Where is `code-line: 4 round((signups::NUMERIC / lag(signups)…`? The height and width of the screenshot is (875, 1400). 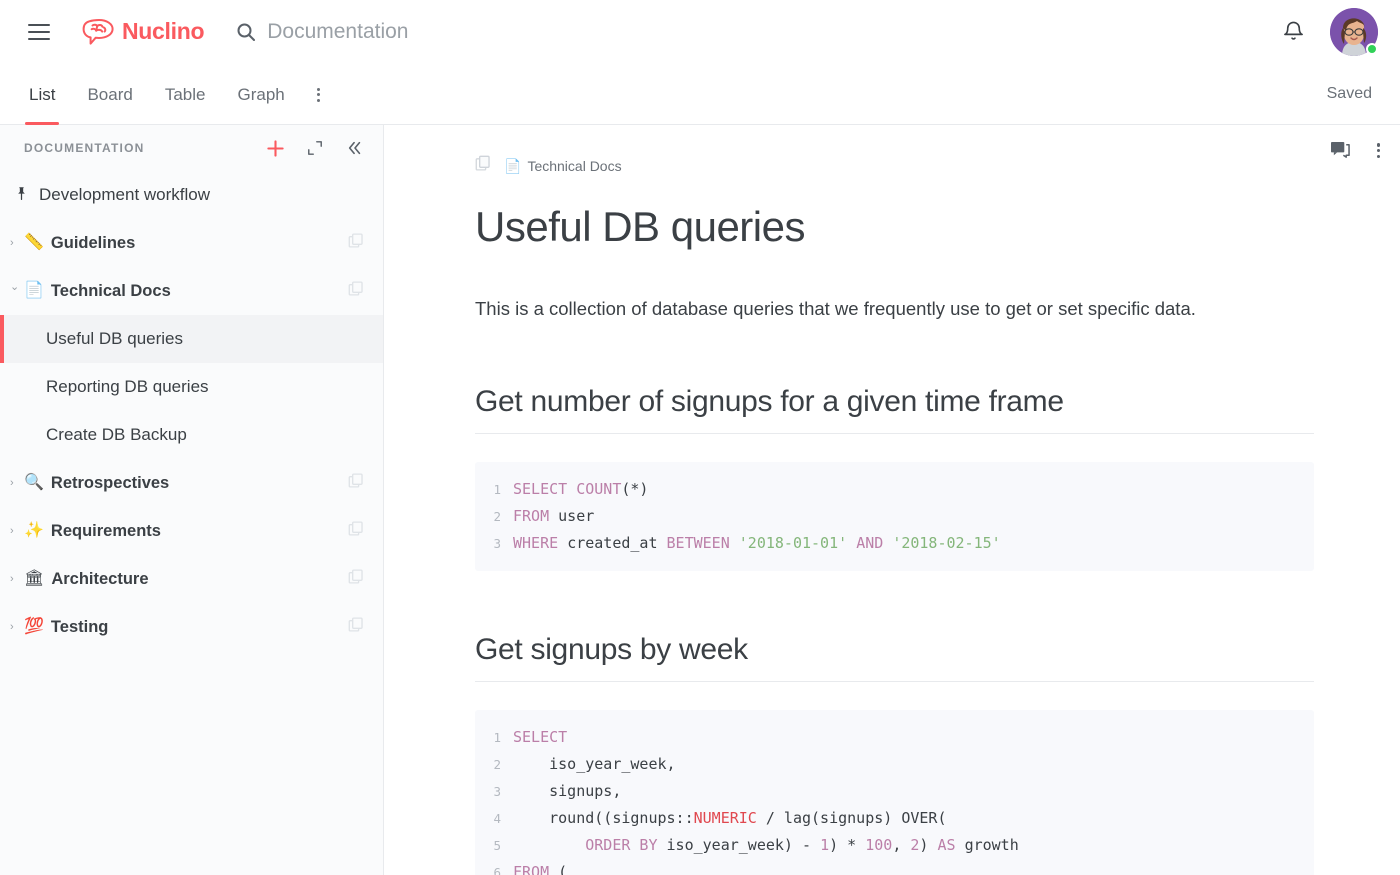
code-line: 4 round((signups::NUMERIC / lag(signups)… is located at coordinates (894, 818).